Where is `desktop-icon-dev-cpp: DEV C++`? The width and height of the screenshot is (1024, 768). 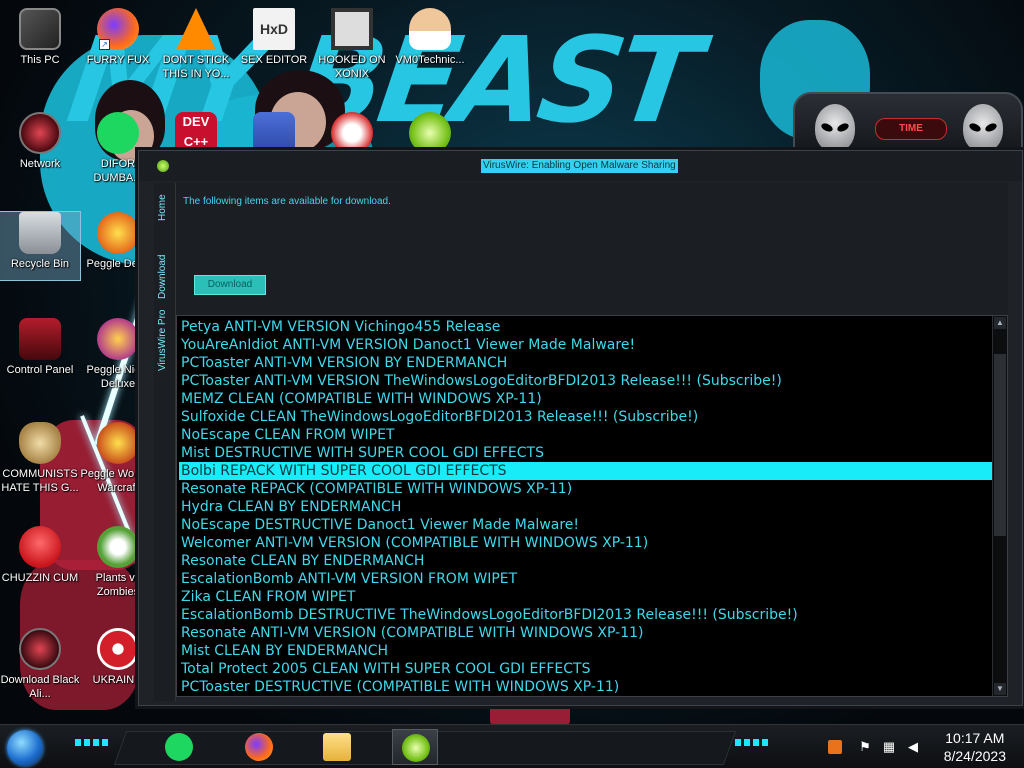
desktop-icon-dev-cpp: DEV C++ is located at coordinates (196, 133).